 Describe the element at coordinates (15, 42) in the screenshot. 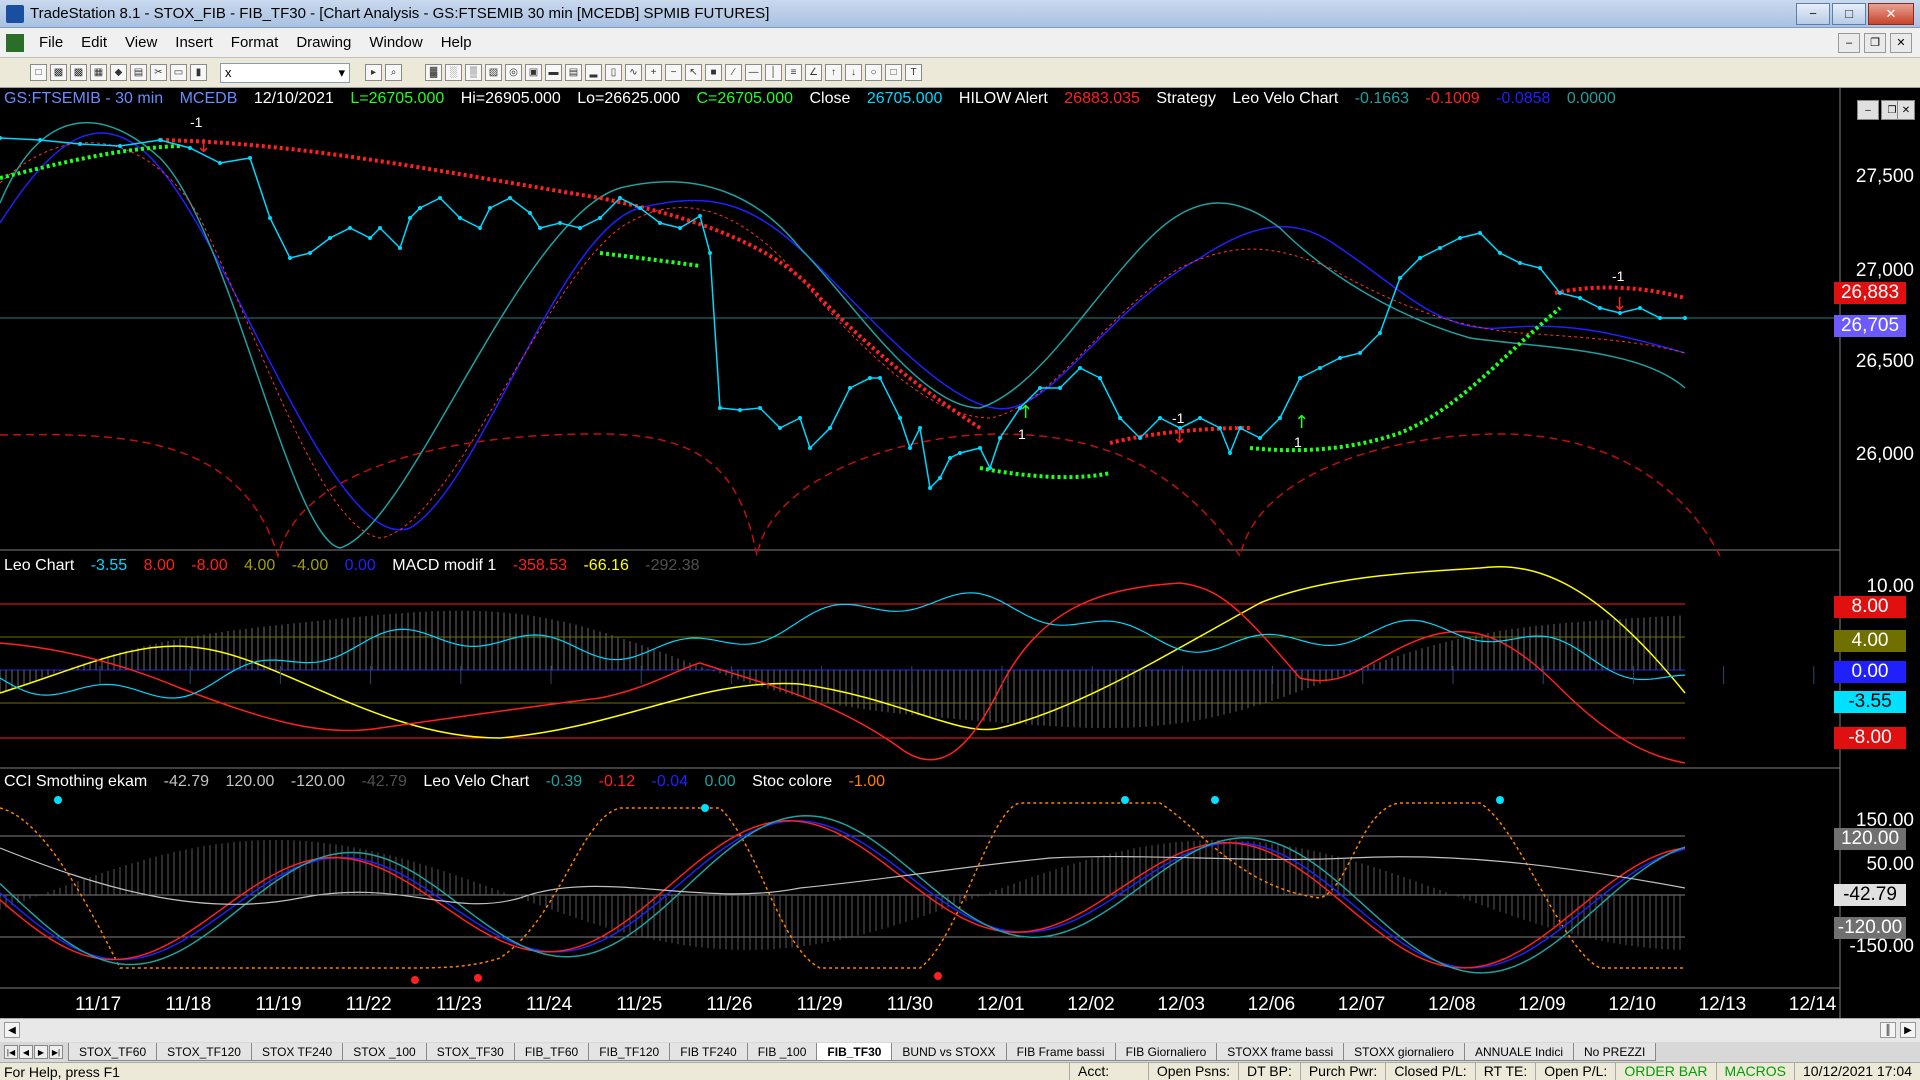

I see `chart-document-icon` at that location.